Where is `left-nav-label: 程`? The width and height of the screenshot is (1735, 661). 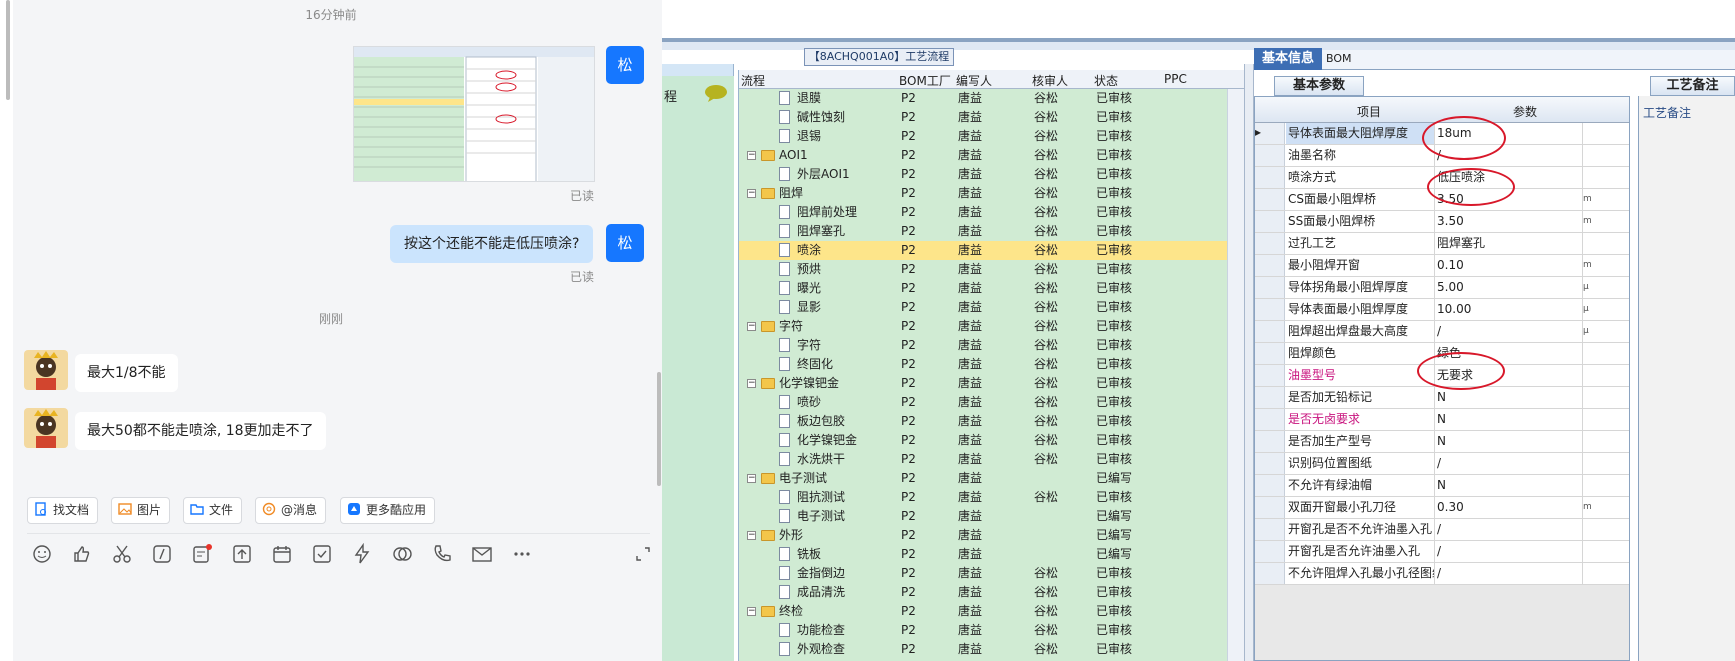
left-nav-label: 程 is located at coordinates (670, 95).